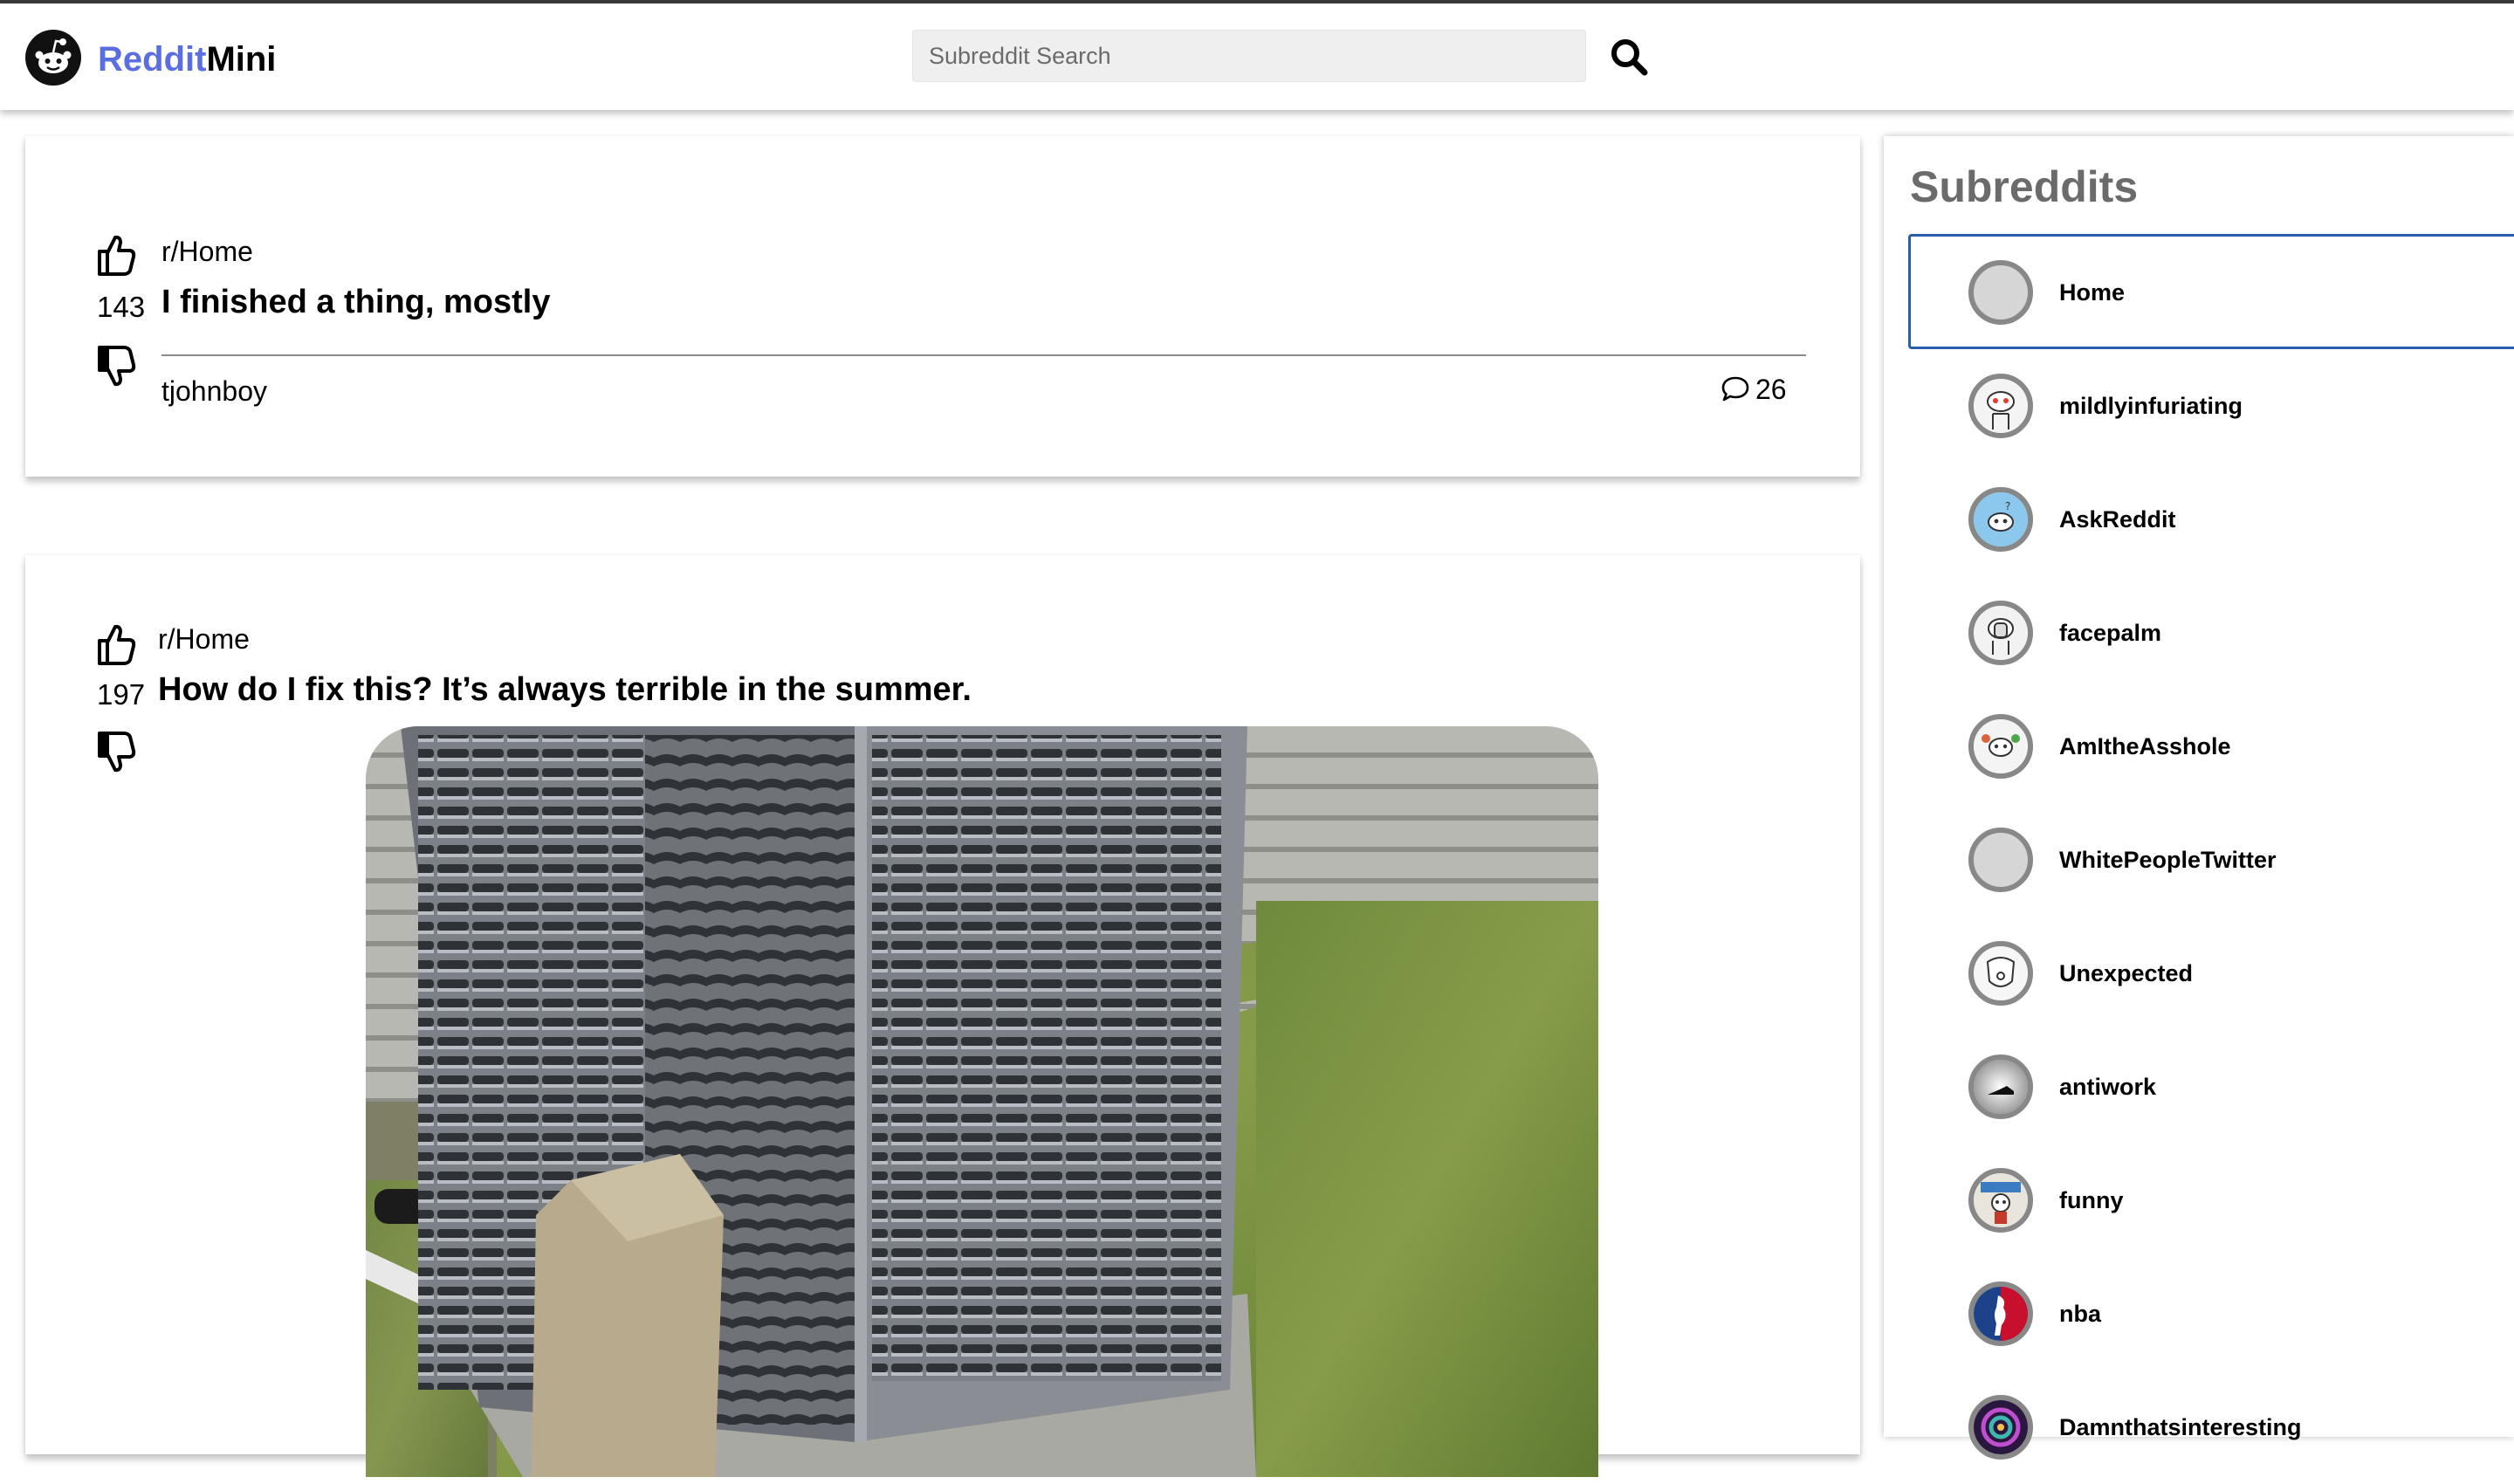 The image size is (2514, 1484). I want to click on sidebar-item-nba: nba, so click(2211, 1313).